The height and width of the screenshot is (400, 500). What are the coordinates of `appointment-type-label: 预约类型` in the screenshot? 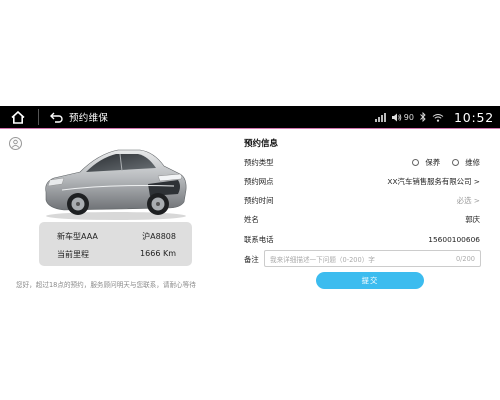 It's located at (259, 162).